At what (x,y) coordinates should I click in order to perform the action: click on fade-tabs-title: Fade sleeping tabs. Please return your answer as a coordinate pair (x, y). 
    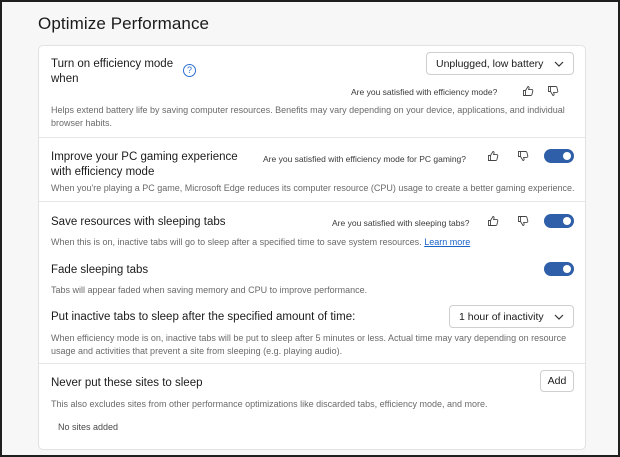
    Looking at the image, I should click on (100, 270).